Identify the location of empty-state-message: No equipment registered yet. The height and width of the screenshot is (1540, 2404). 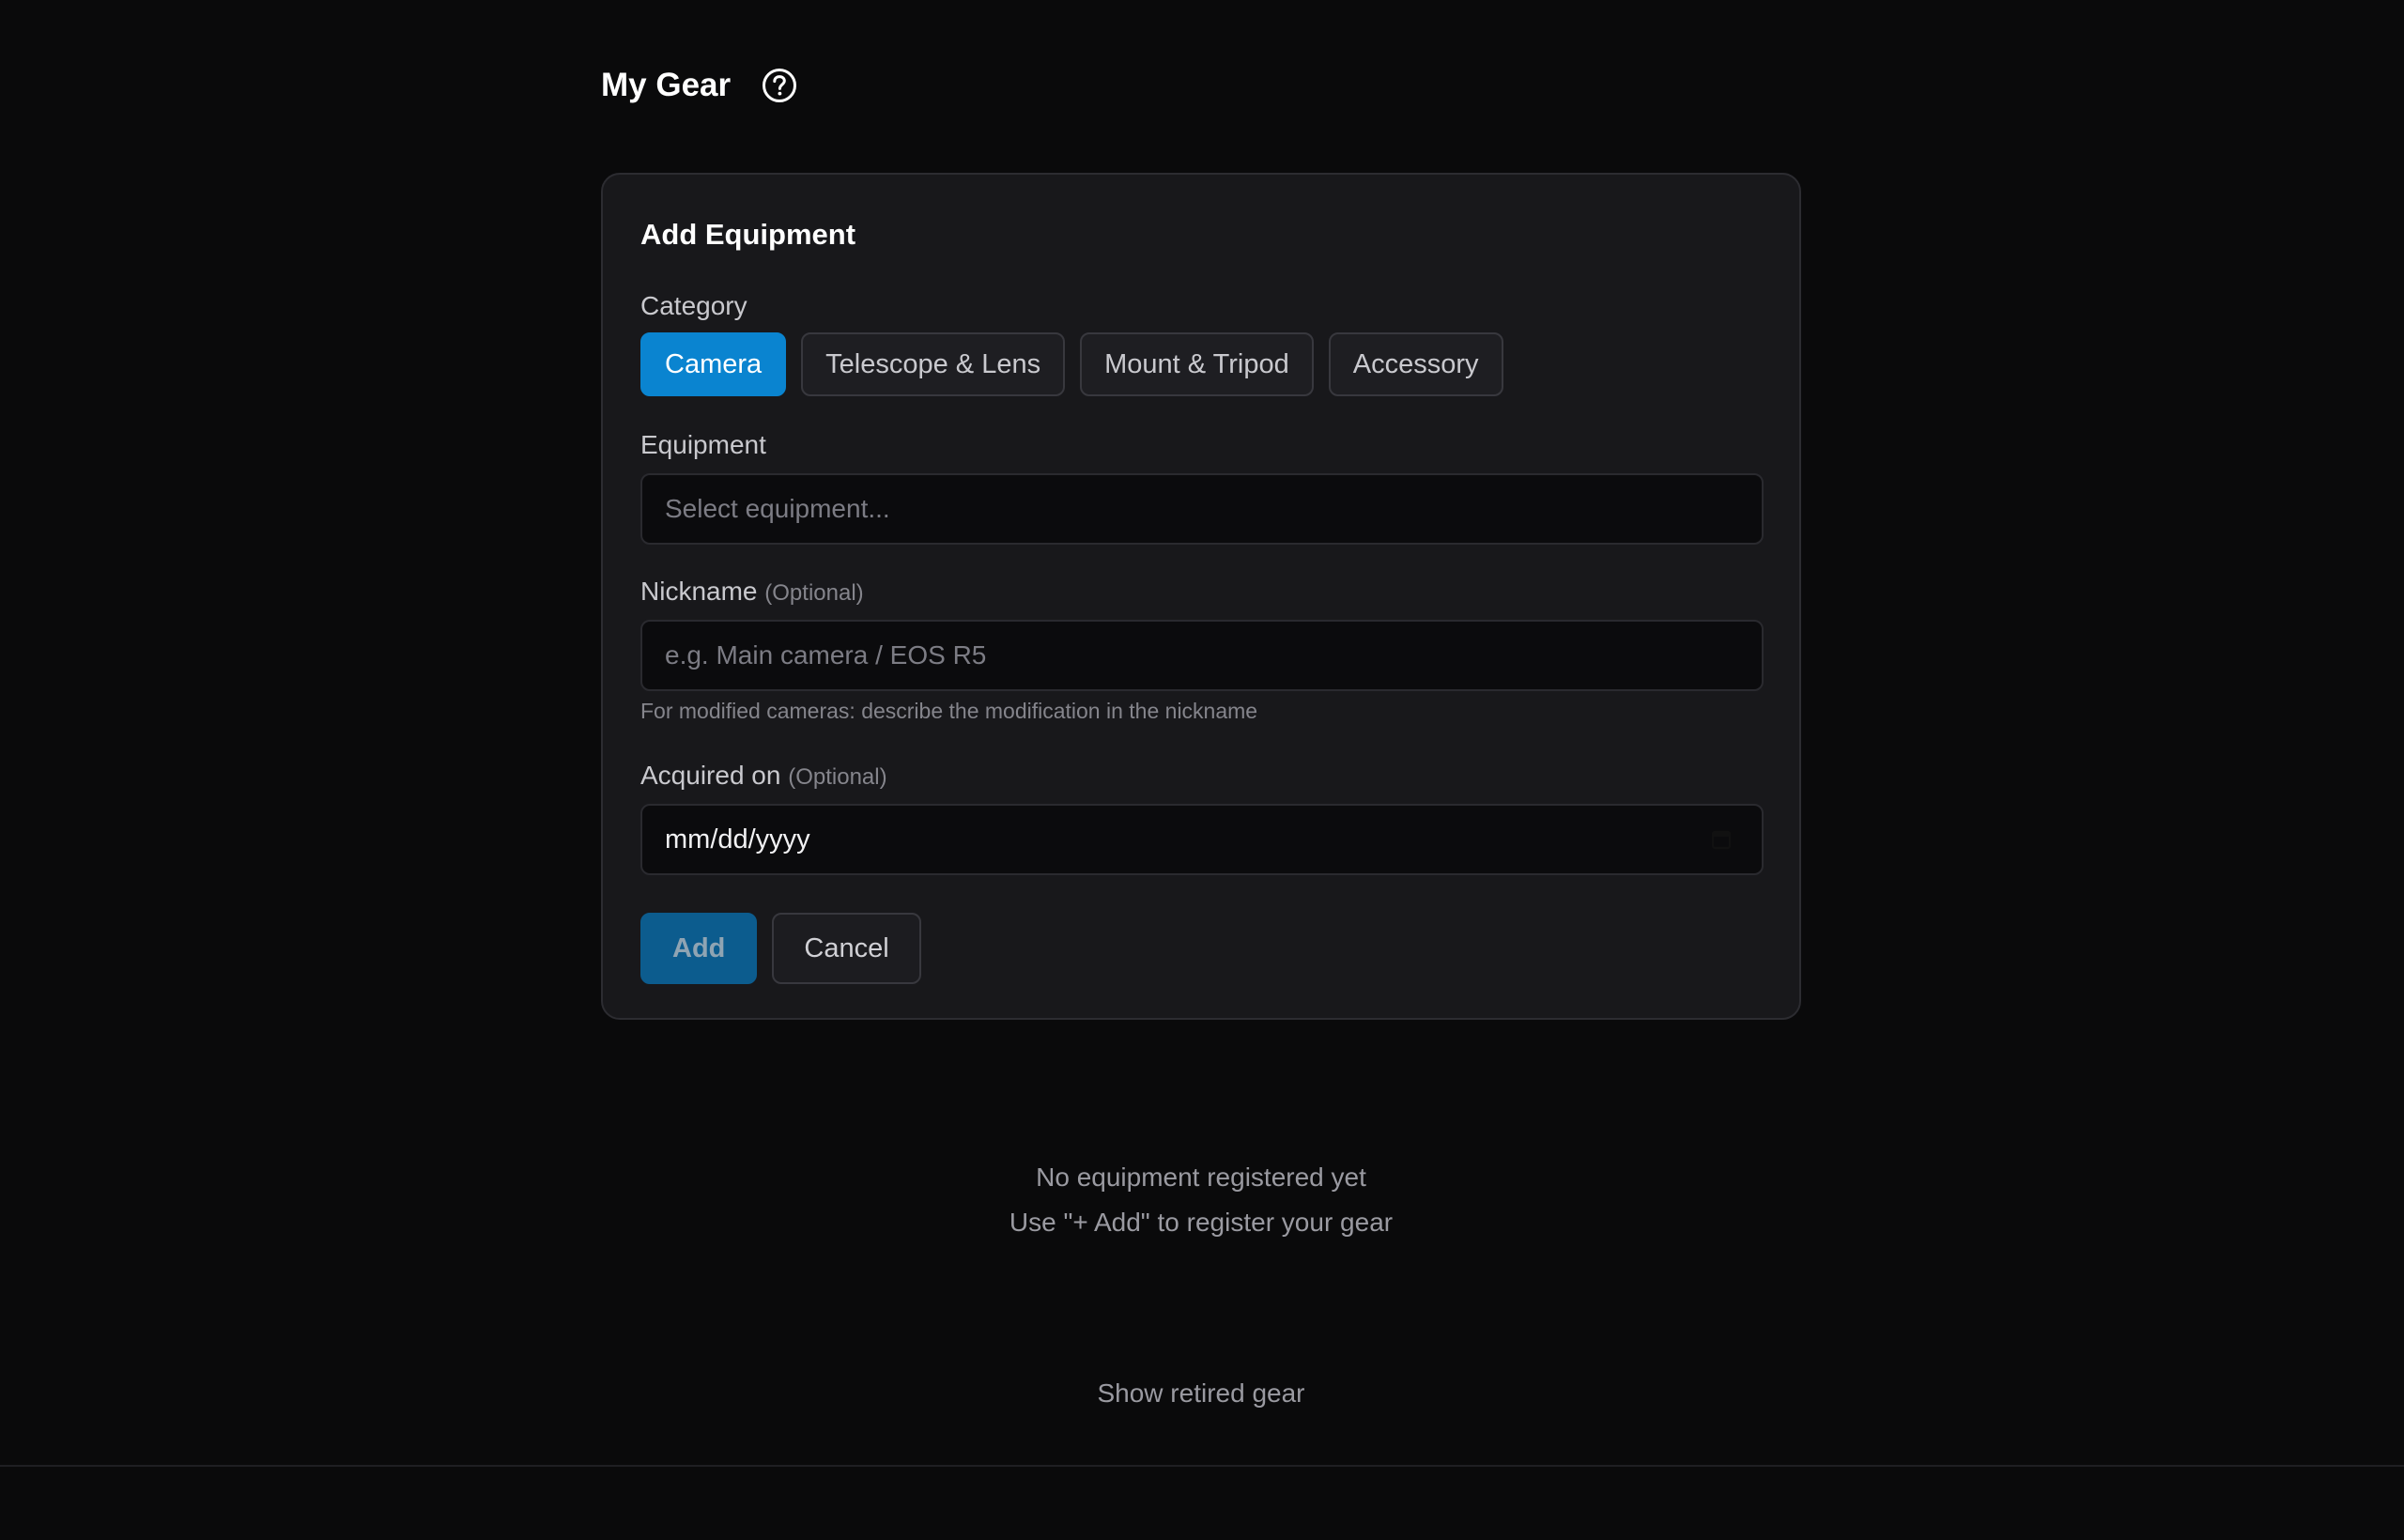
(1201, 1177).